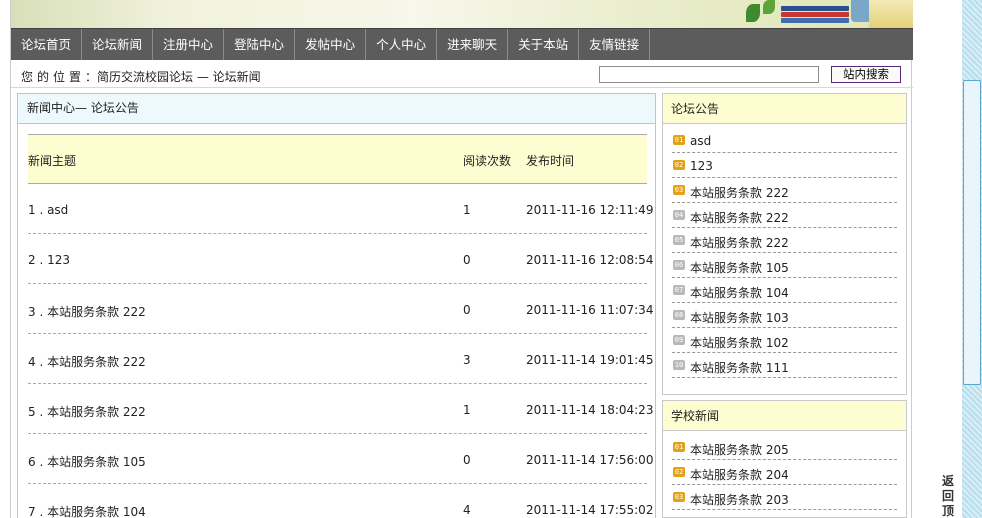  Describe the element at coordinates (590, 460) in the screenshot. I see `publish-date: 2011-11-14 17:56:00` at that location.